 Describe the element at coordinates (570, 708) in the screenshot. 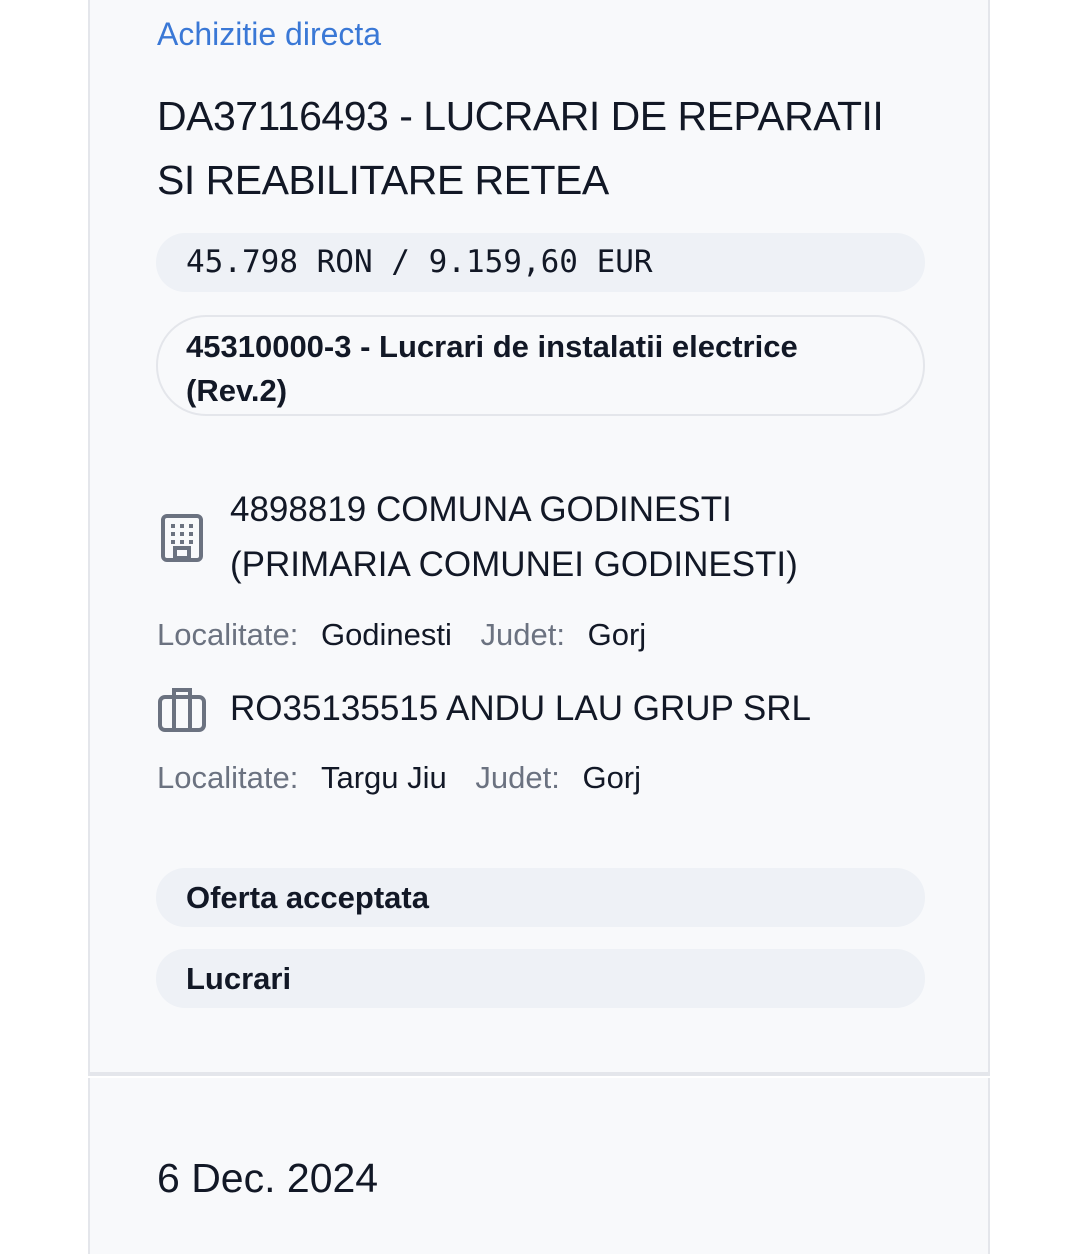

I see `supplier-name: RO35135515 ANDU LAU GRUP SRL` at that location.